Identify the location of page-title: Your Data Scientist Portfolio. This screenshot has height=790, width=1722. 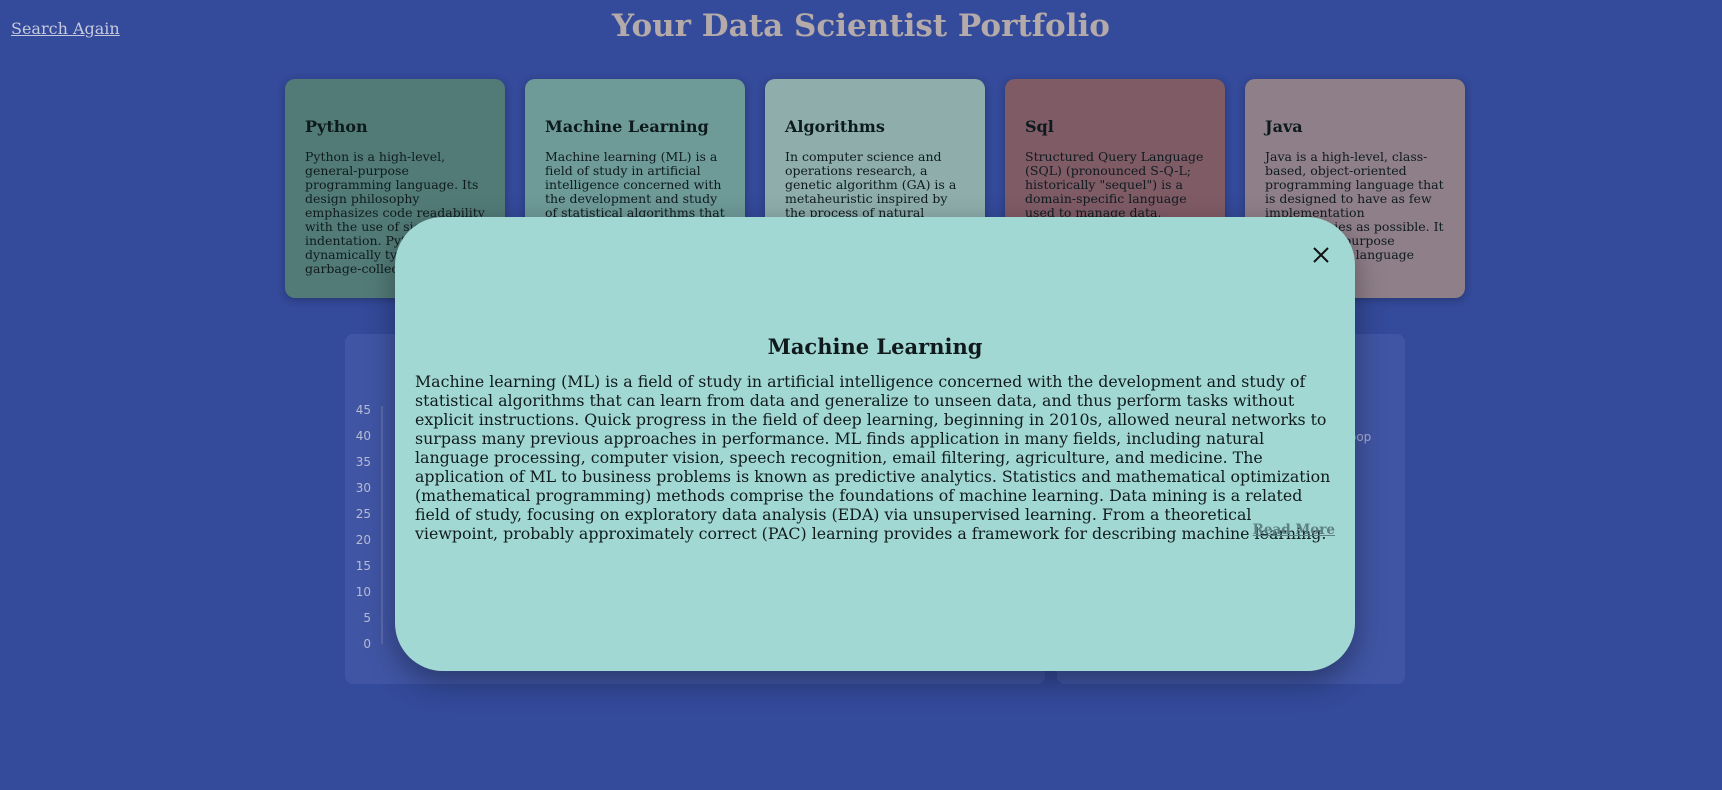
(861, 26).